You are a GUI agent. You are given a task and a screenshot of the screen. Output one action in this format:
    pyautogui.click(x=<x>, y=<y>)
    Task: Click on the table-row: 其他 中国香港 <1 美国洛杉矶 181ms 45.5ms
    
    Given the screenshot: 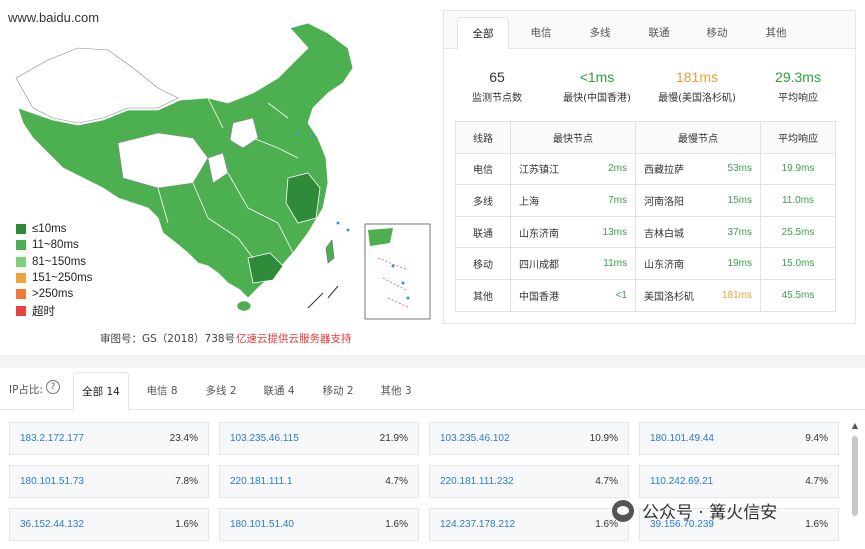 What is the action you would take?
    pyautogui.click(x=645, y=295)
    